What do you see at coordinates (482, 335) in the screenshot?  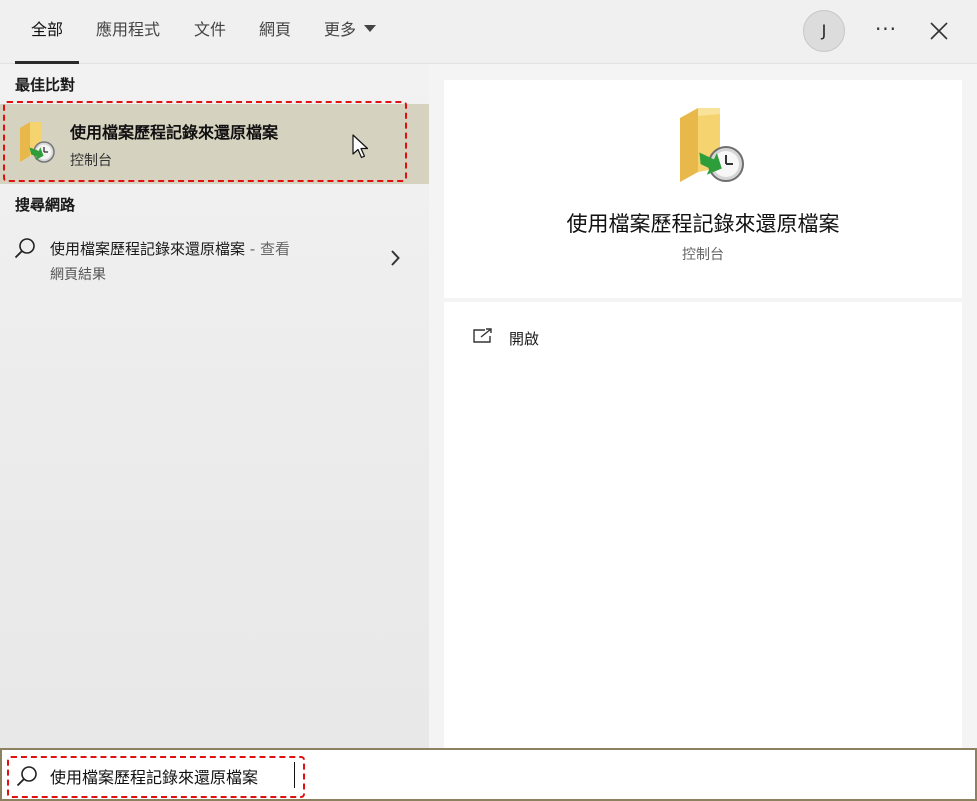 I see `open-icon` at bounding box center [482, 335].